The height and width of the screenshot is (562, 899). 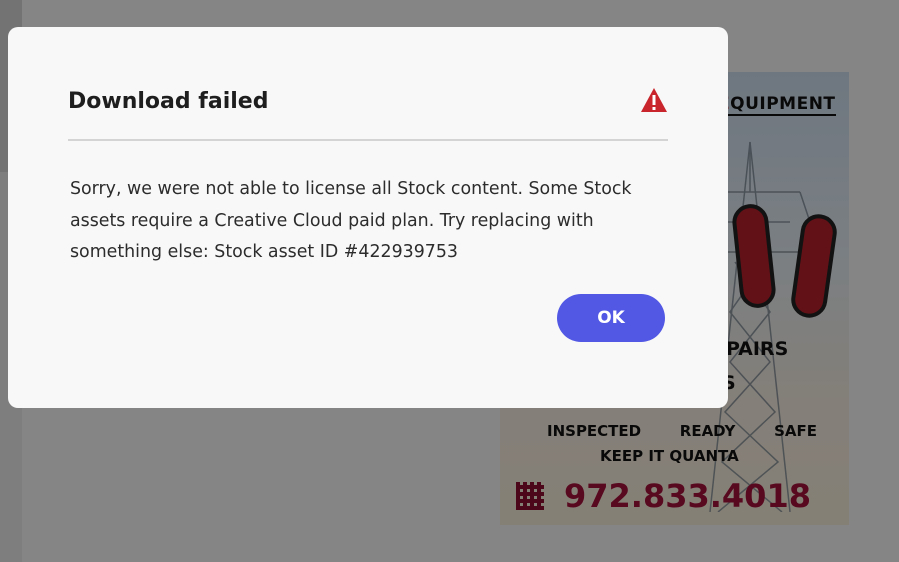 I want to click on title-divider, so click(x=368, y=140).